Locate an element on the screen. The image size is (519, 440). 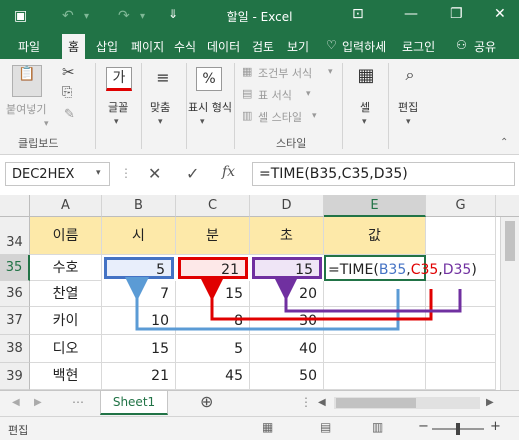
zoom-slider-handle is located at coordinates (458, 429).